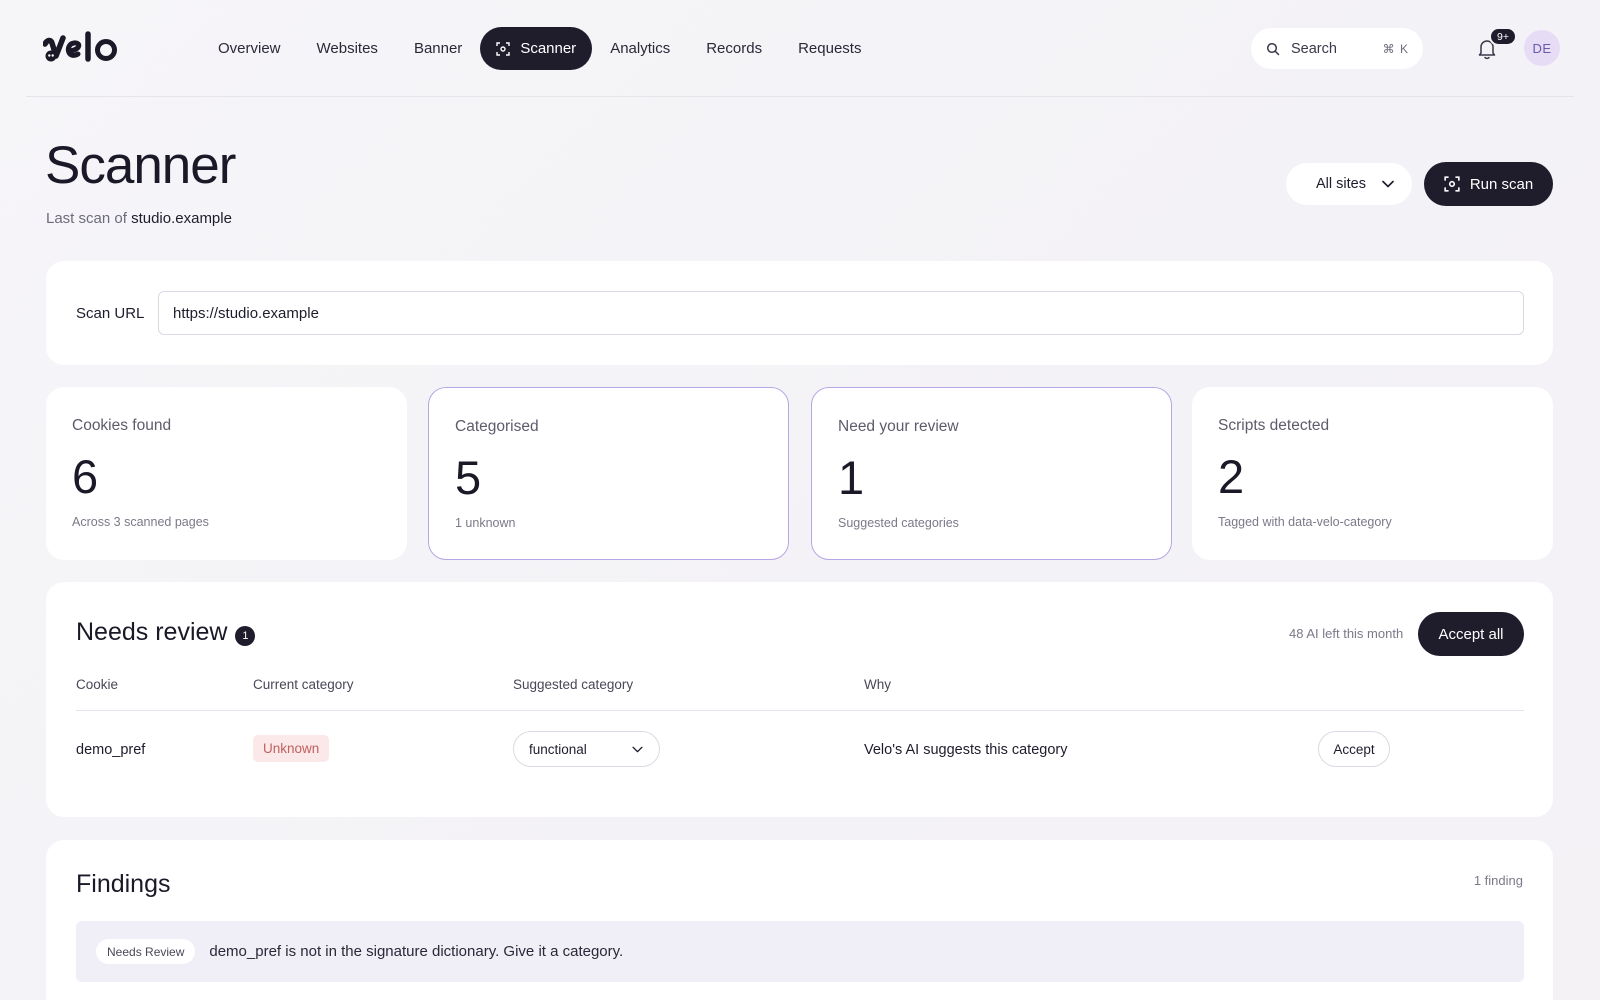  I want to click on scan-url-label: Scan URL, so click(110, 313).